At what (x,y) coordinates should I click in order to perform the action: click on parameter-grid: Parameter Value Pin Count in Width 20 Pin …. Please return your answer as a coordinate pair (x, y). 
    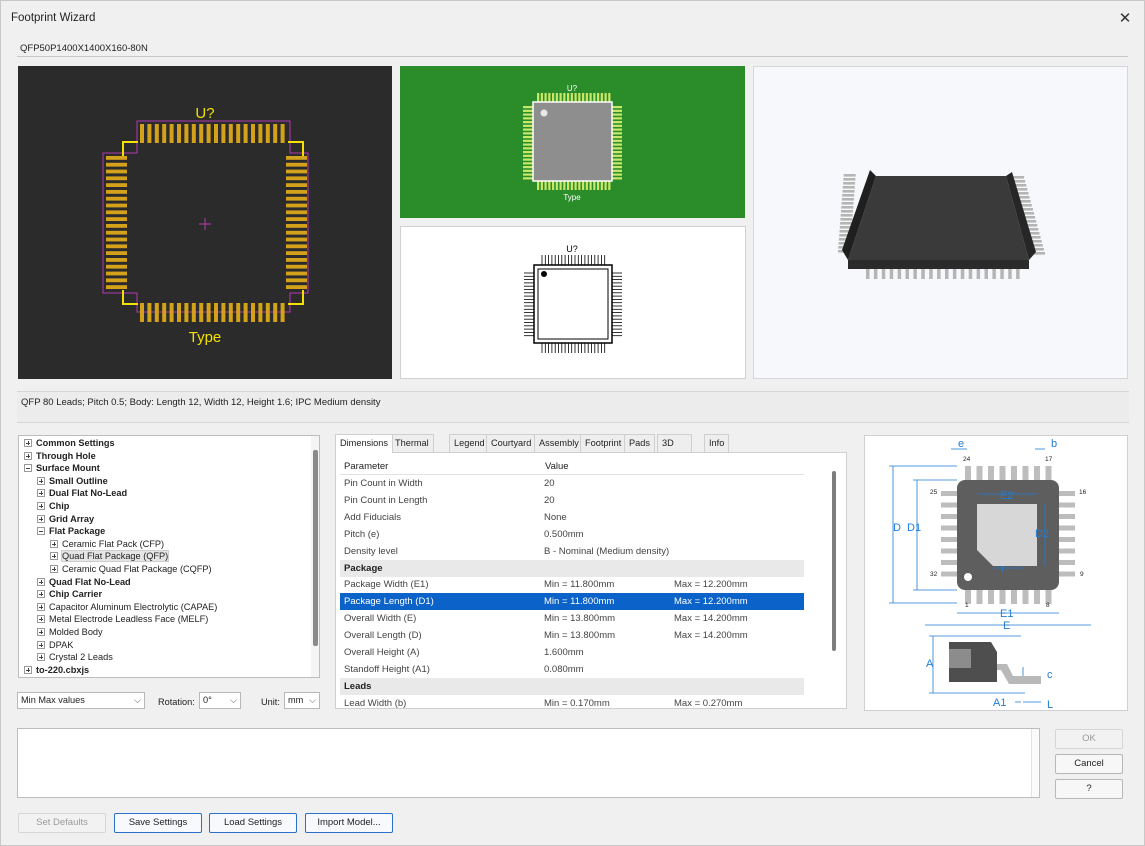
    Looking at the image, I should click on (591, 580).